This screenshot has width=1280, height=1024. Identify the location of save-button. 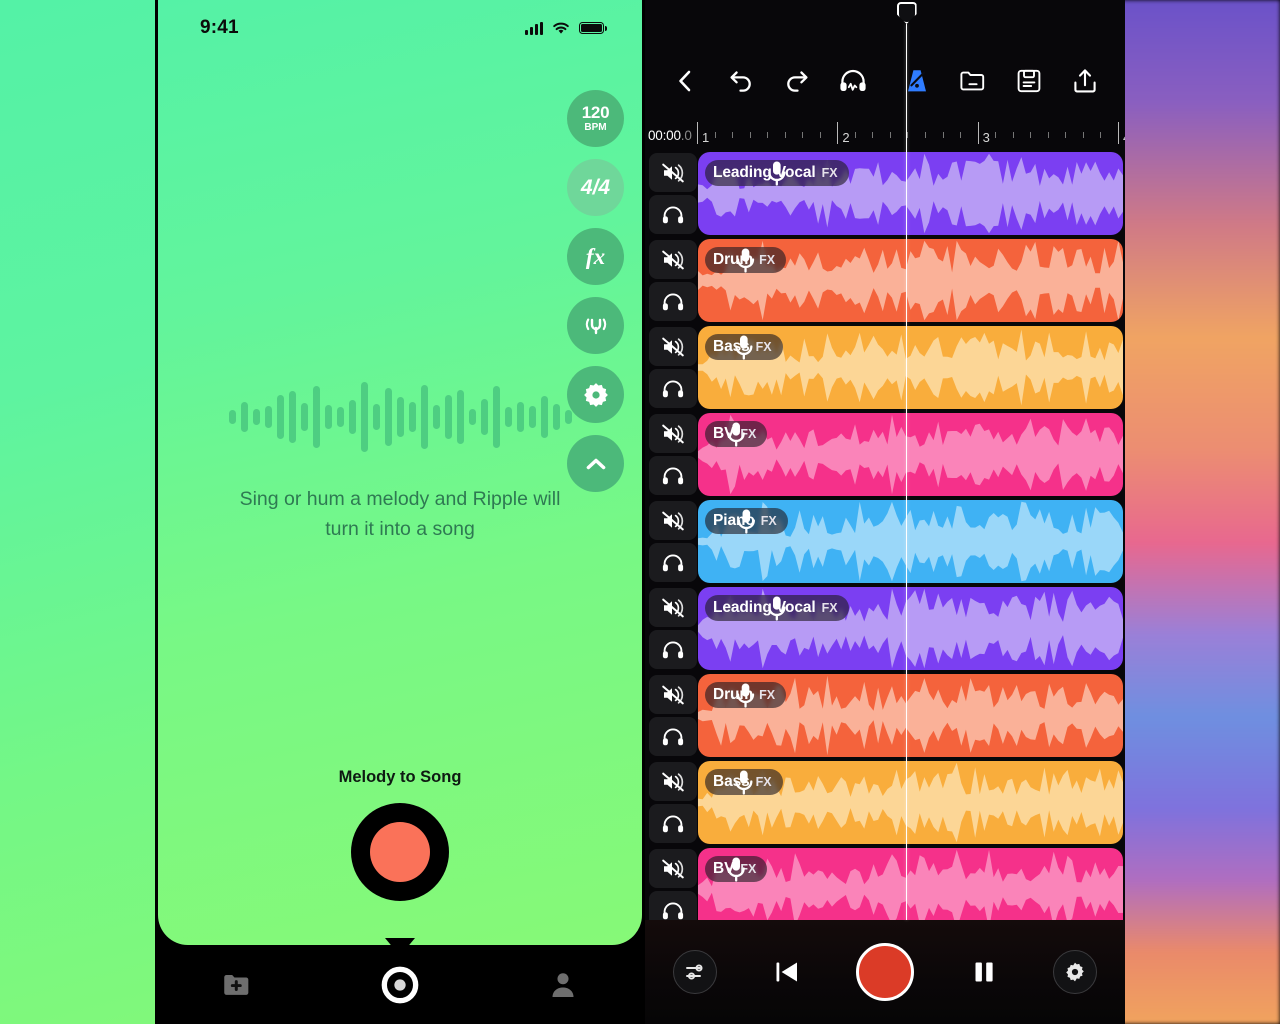
(1029, 81).